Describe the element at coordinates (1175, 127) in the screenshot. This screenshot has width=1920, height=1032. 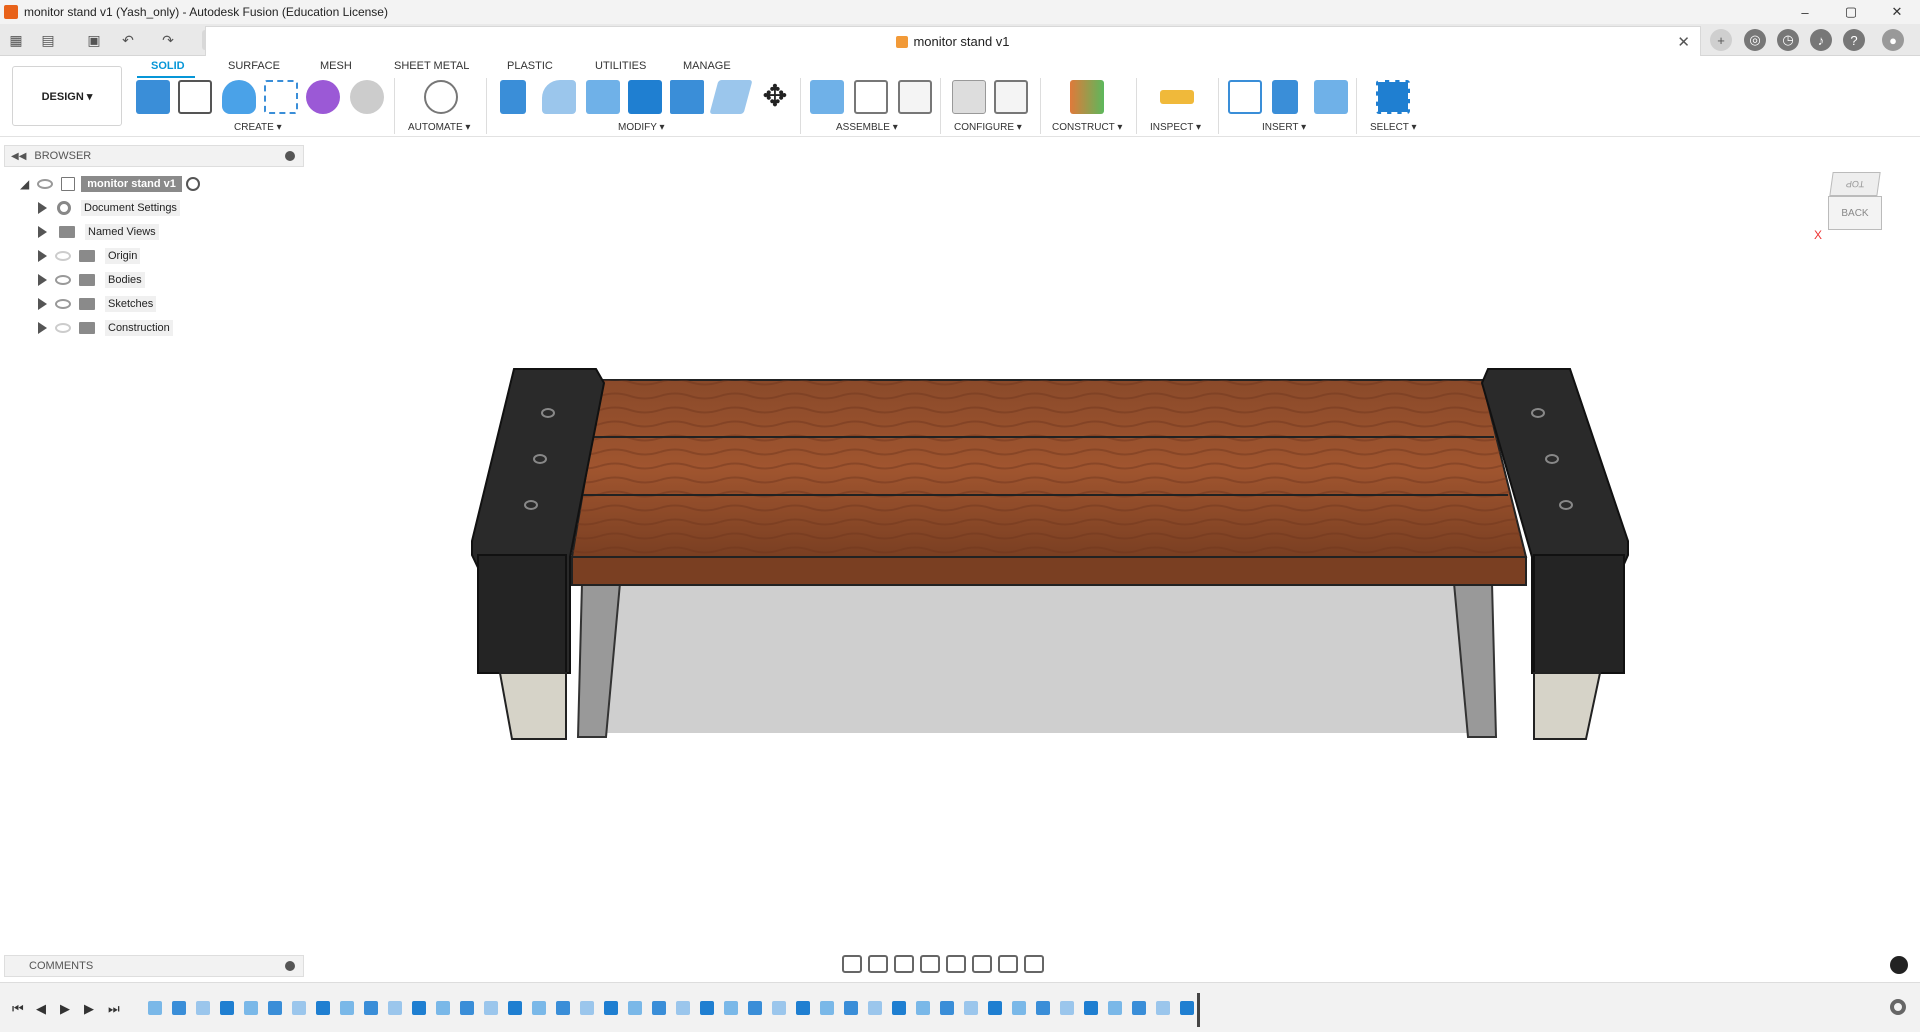
I see `inspect-group-label: INSPECT ▾` at that location.